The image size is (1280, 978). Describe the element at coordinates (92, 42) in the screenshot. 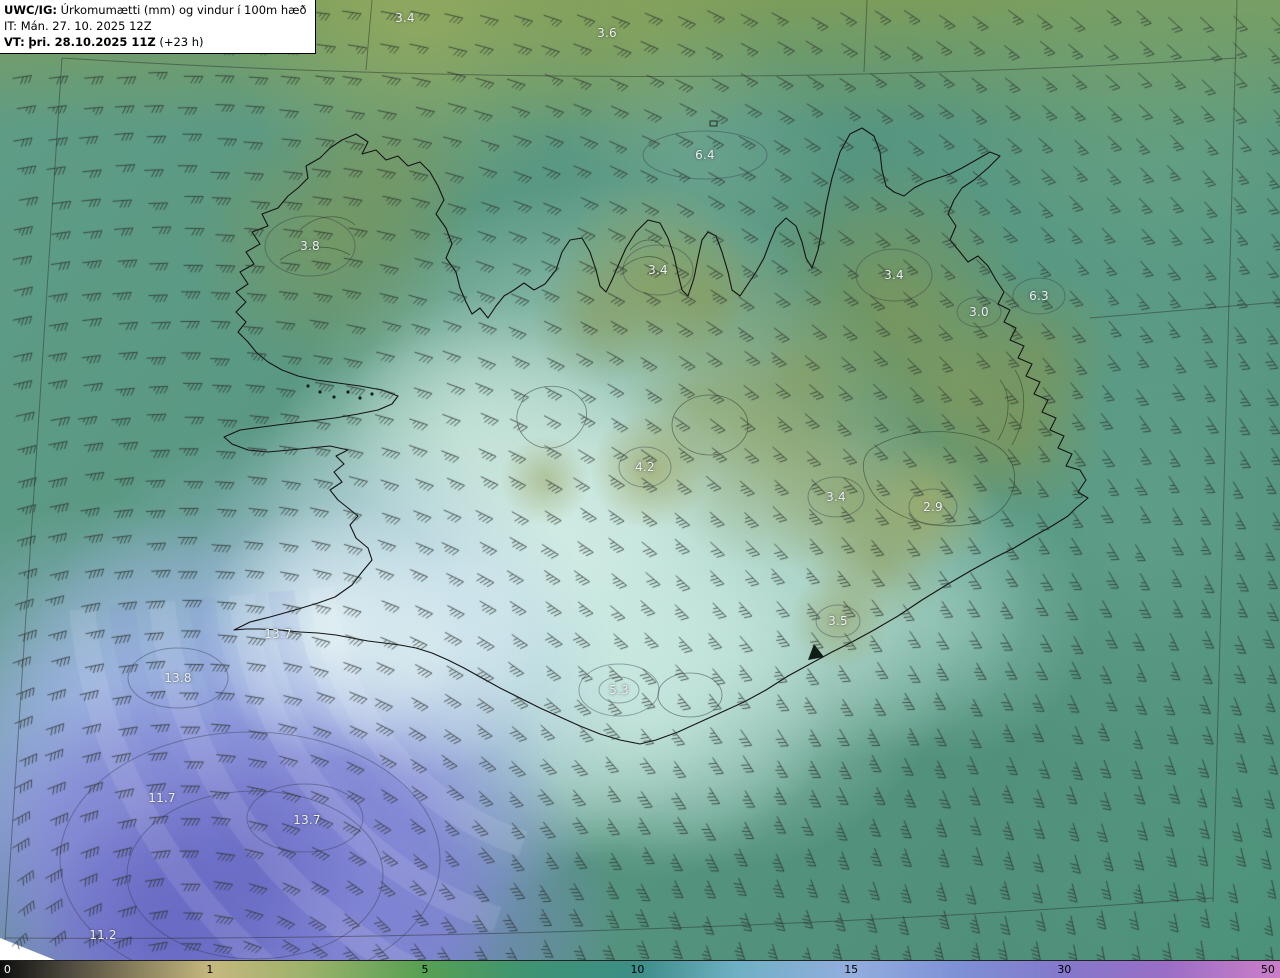

I see `valid-time: þri. 28.10.2025 11Z` at that location.